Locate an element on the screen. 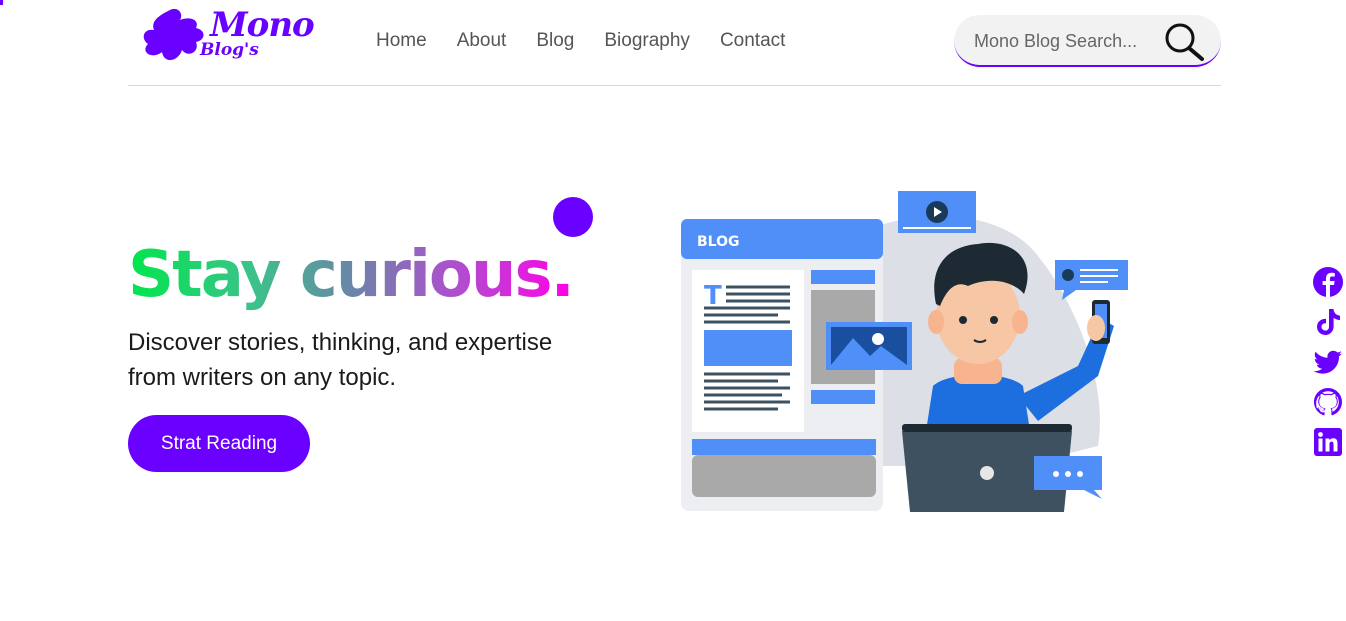  corner-mark is located at coordinates (1, 2).